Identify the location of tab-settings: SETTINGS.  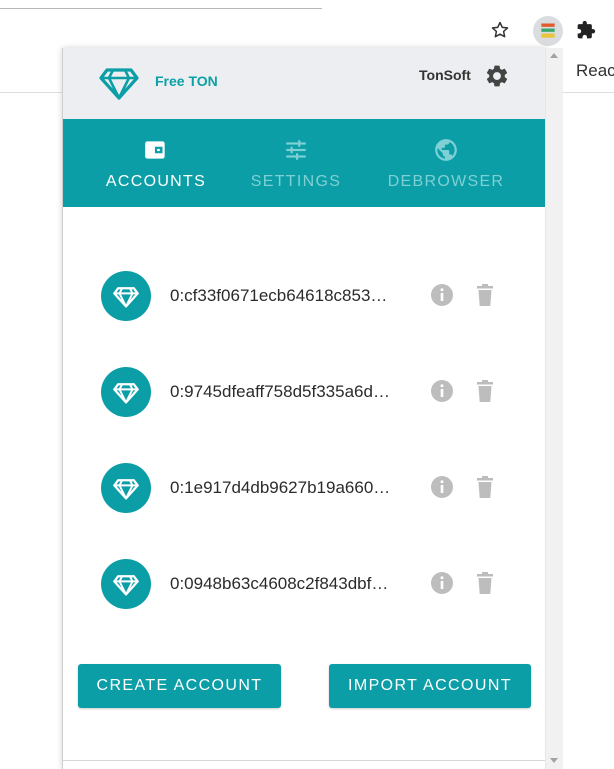
(296, 163).